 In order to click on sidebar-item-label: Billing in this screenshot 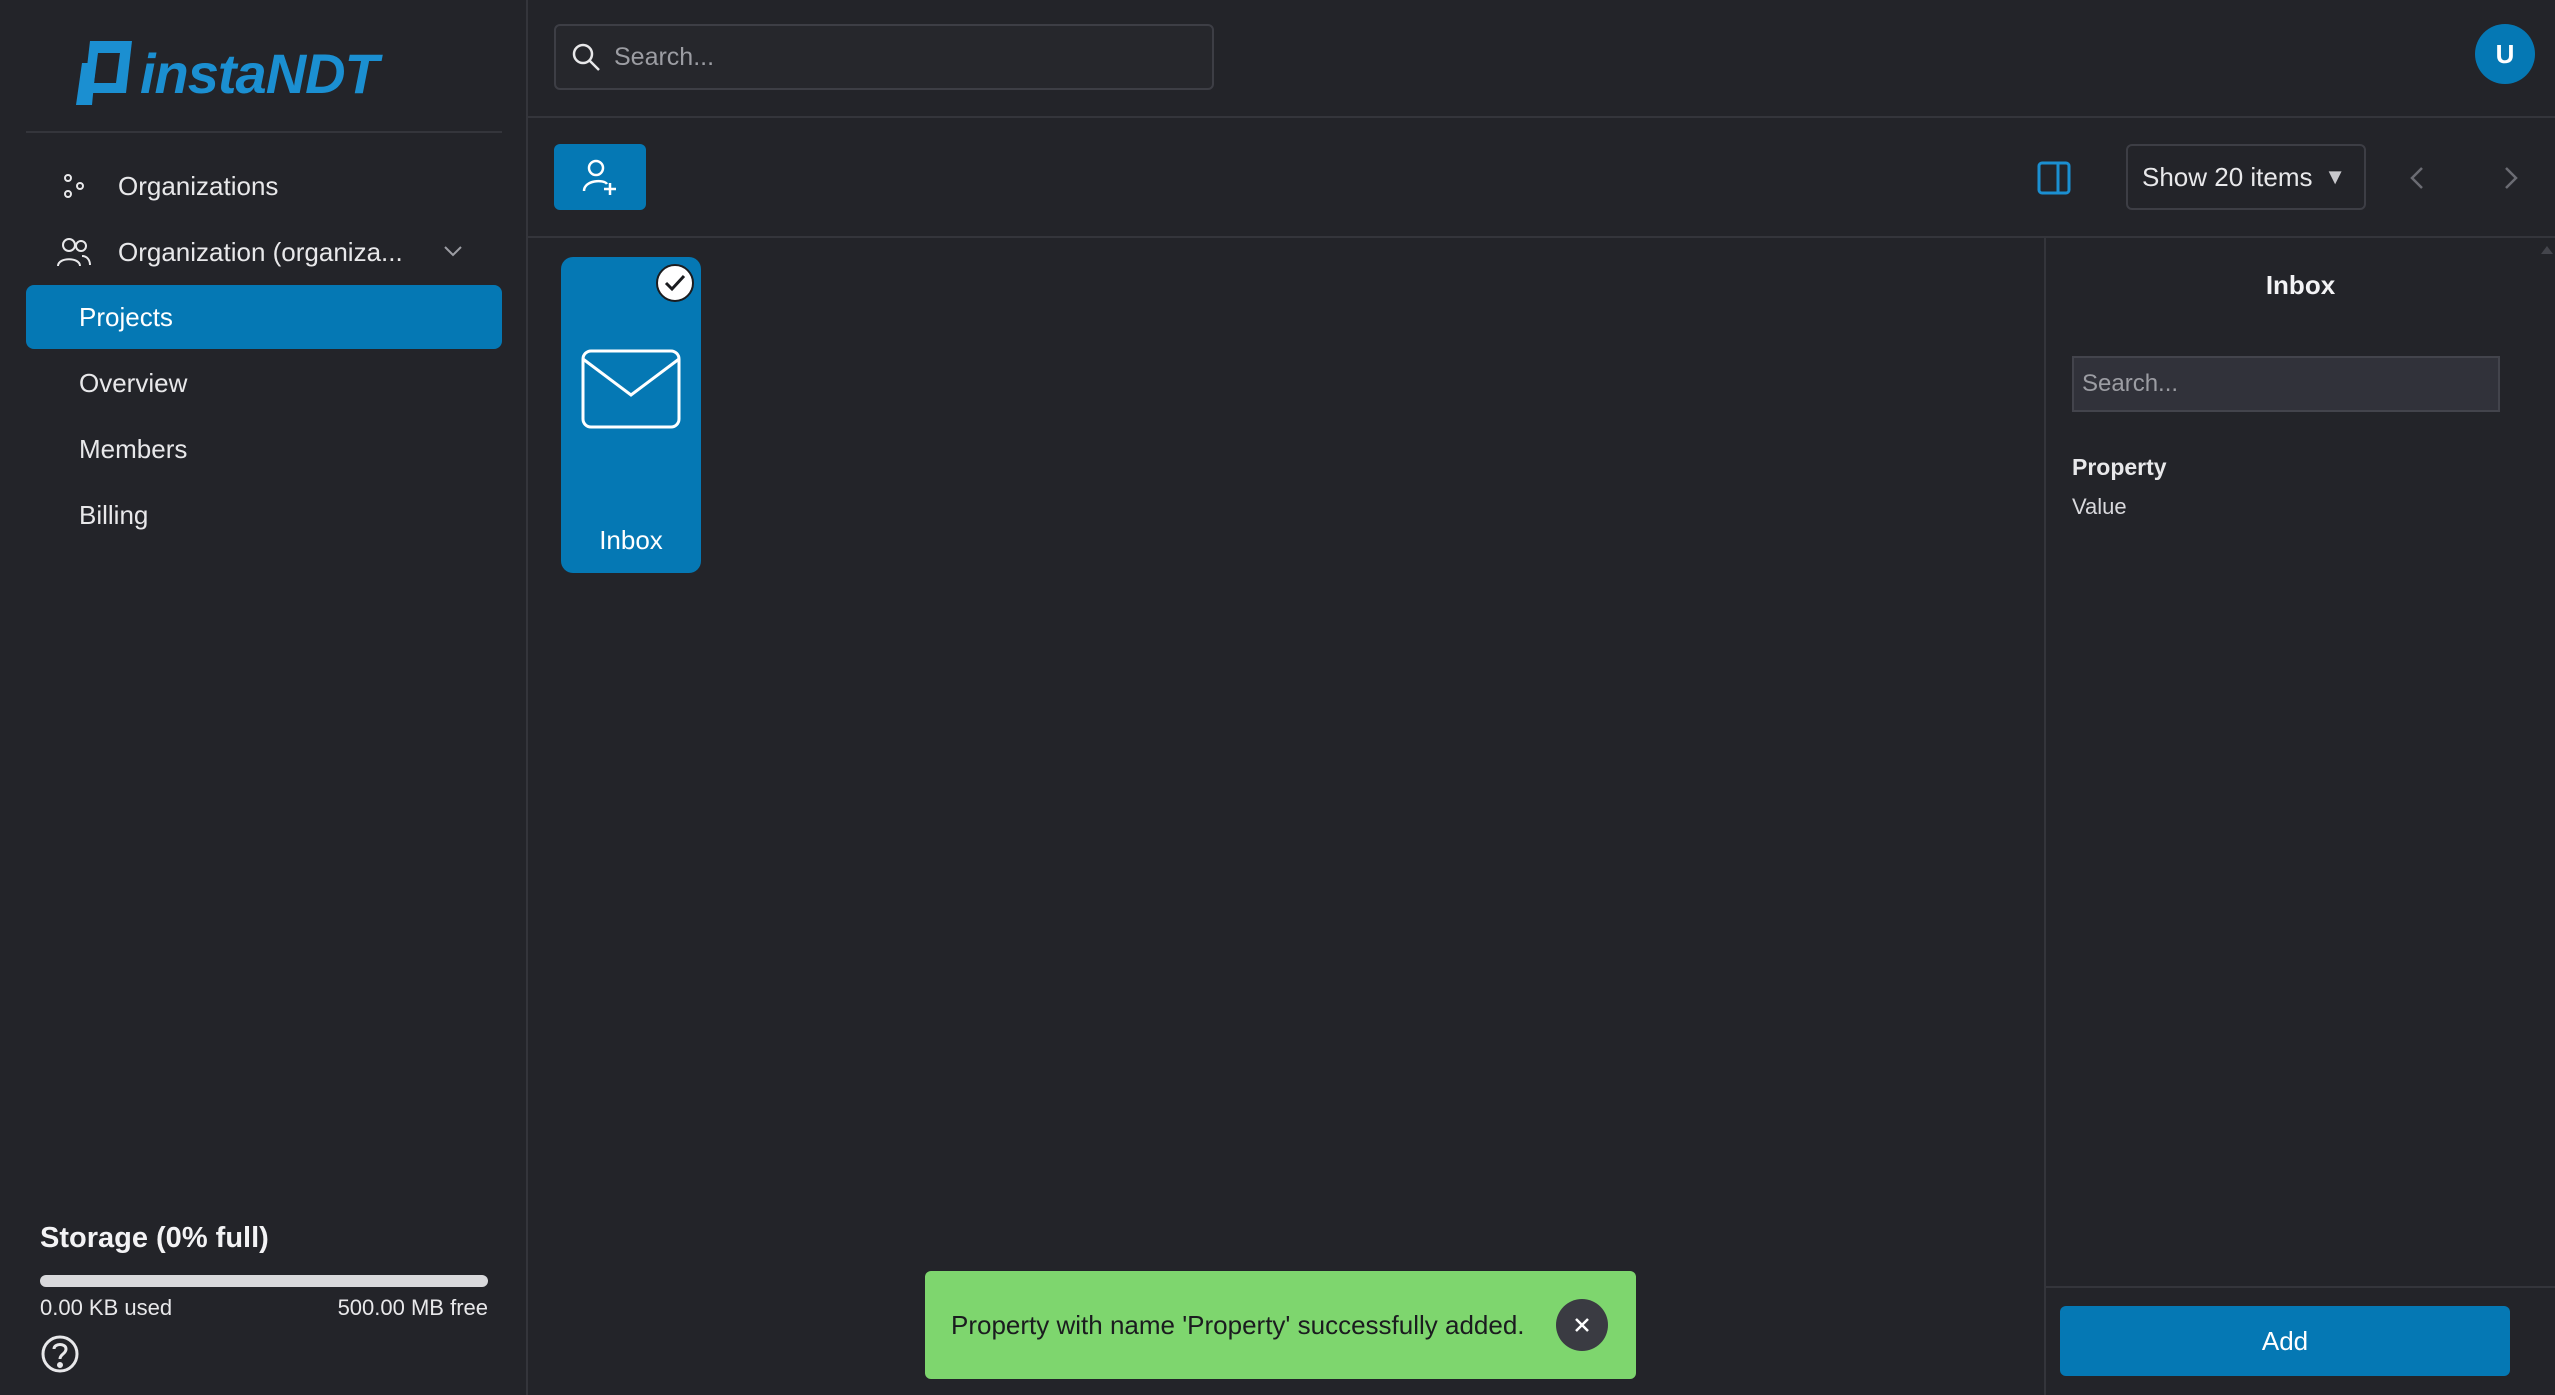, I will do `click(114, 514)`.